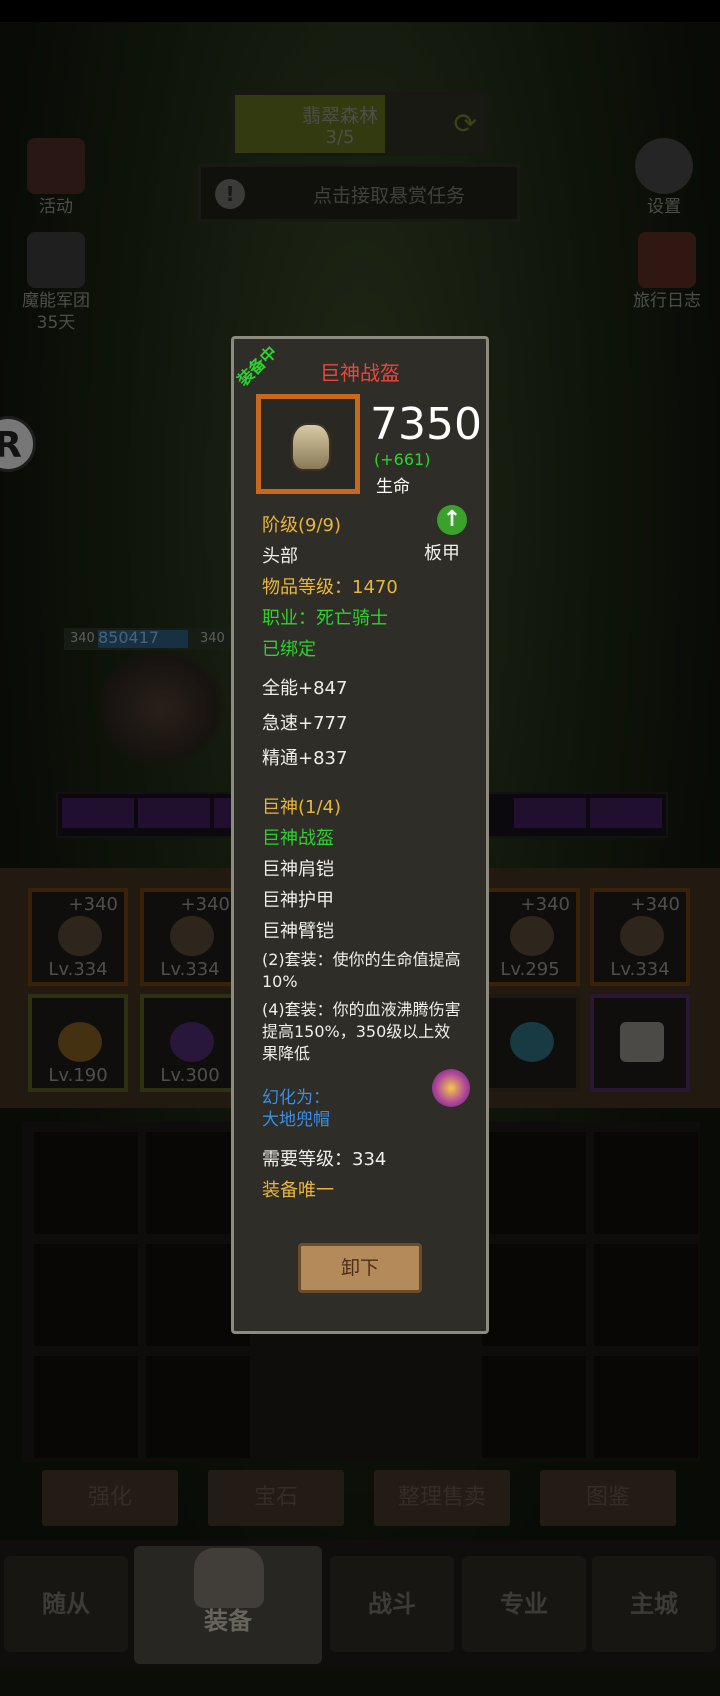 Image resolution: width=720 pixels, height=1696 pixels. What do you see at coordinates (280, 556) in the screenshot?
I see `item-slot: 头部` at bounding box center [280, 556].